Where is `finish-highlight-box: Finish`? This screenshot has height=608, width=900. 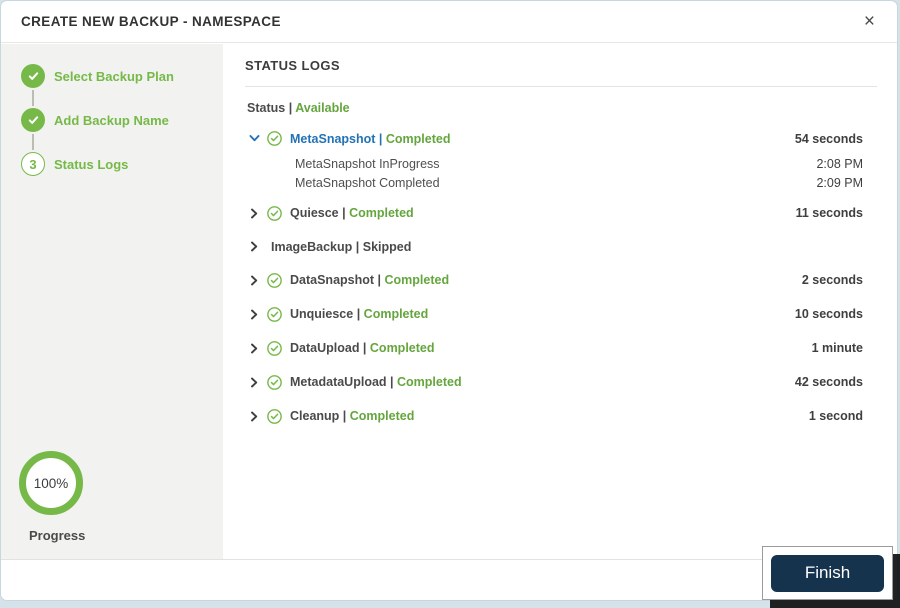 finish-highlight-box: Finish is located at coordinates (827, 573).